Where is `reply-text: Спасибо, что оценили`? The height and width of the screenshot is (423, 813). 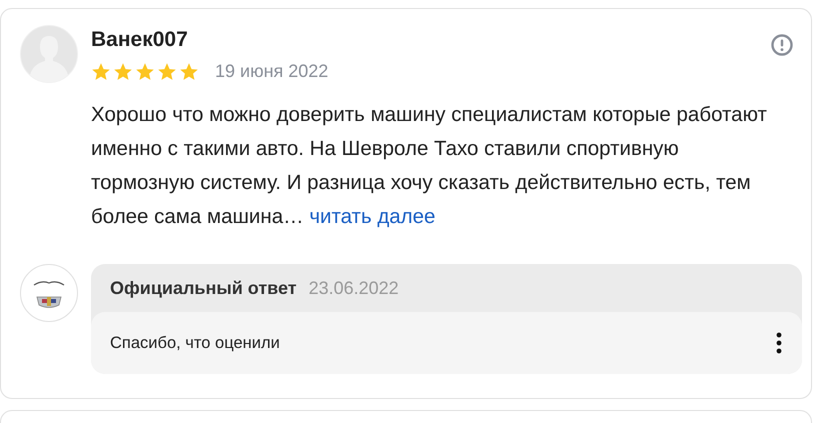
reply-text: Спасибо, что оценили is located at coordinates (195, 343).